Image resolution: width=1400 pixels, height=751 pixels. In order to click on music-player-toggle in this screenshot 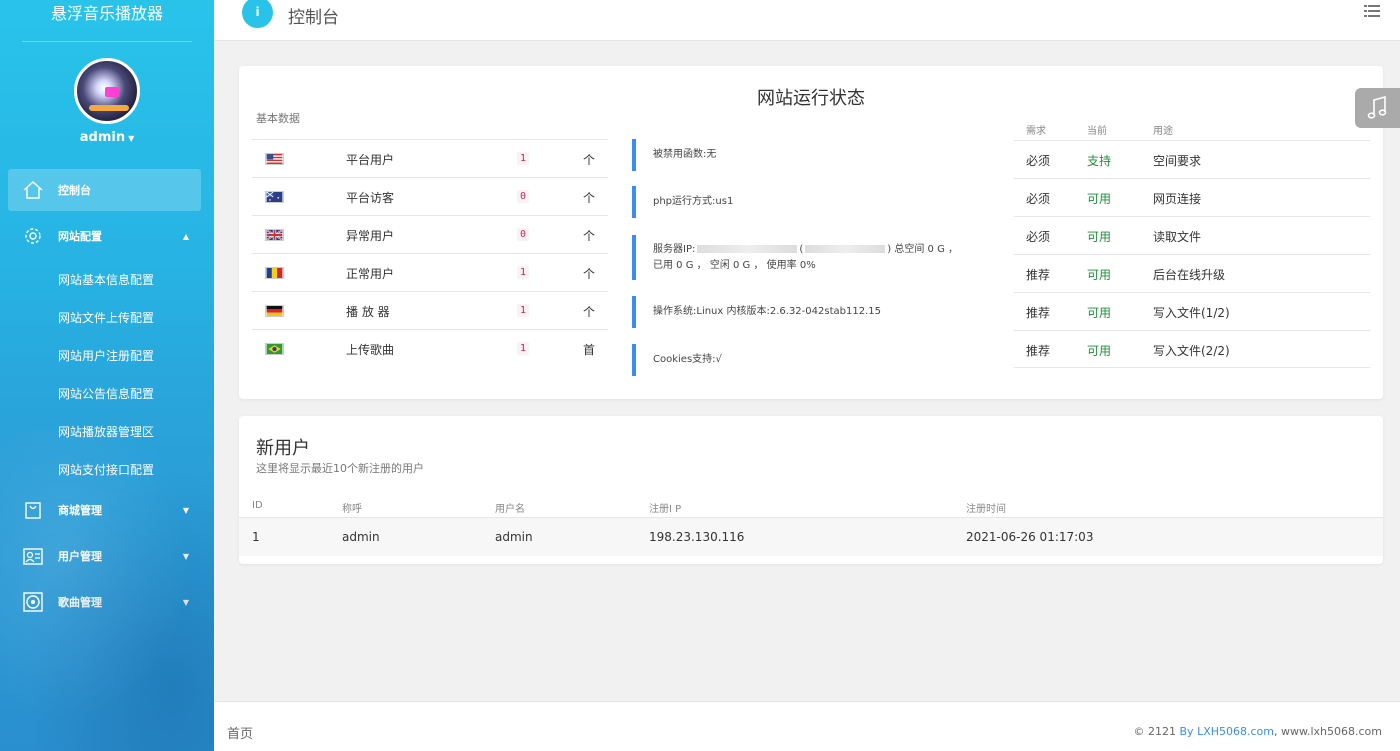, I will do `click(1377, 108)`.